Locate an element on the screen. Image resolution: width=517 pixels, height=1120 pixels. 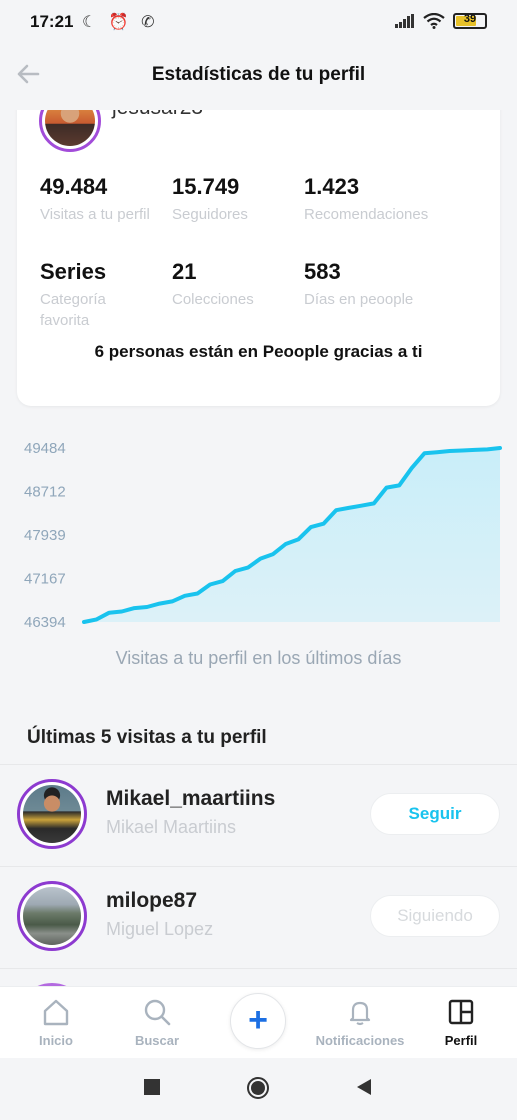
visit-row: Mikael_maartiins Mikael Maartiins Seguir is located at coordinates (258, 815).